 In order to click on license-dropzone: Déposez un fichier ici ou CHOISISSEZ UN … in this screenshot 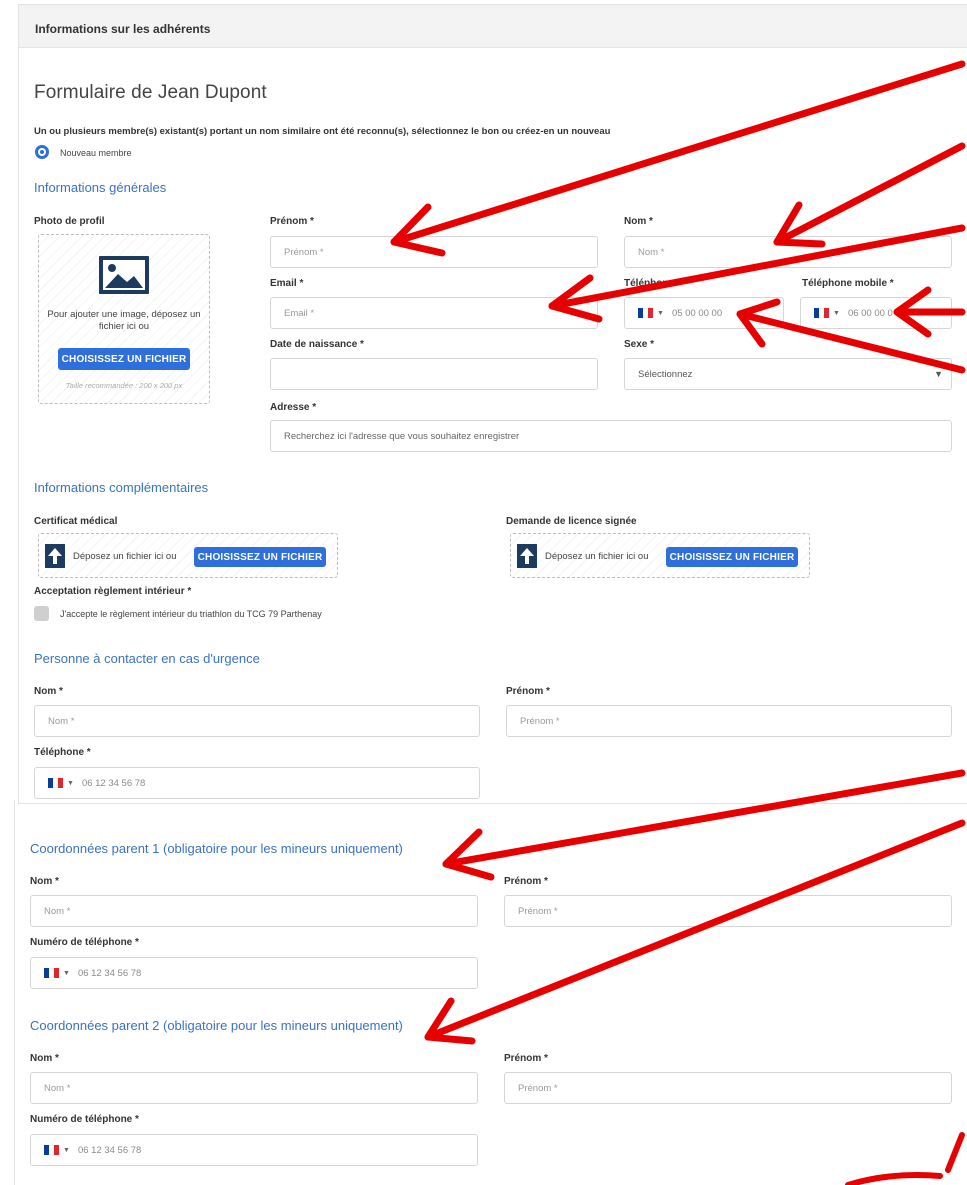, I will do `click(660, 555)`.